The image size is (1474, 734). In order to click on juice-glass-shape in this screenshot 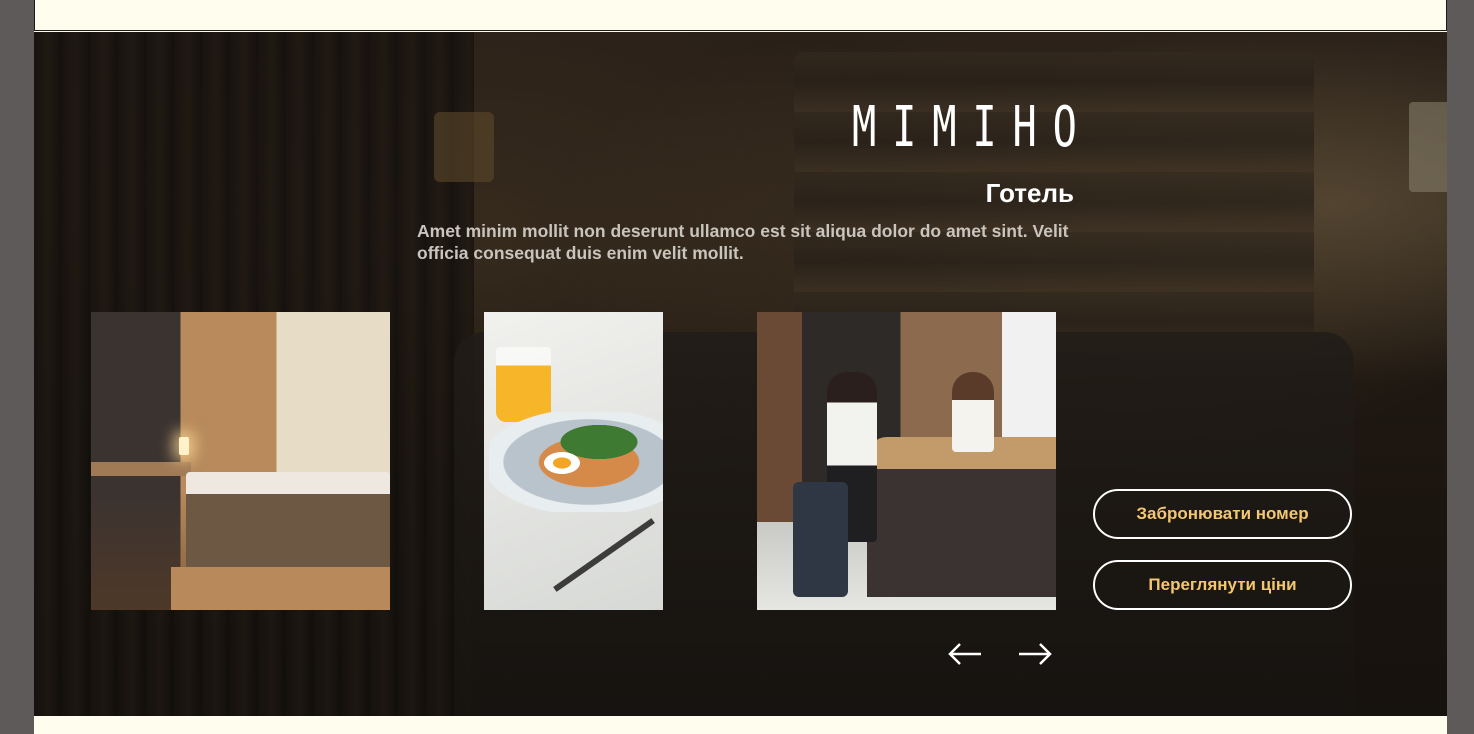, I will do `click(523, 384)`.